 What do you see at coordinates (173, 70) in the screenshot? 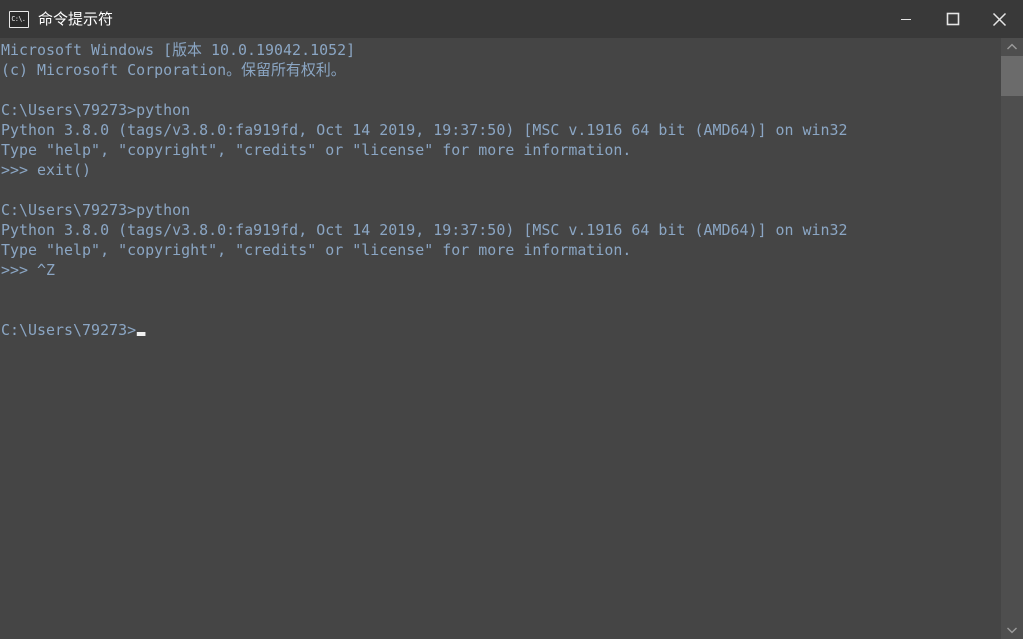
I see `console-line-text: (c) Microsoft Corporation。保留所有权利。` at bounding box center [173, 70].